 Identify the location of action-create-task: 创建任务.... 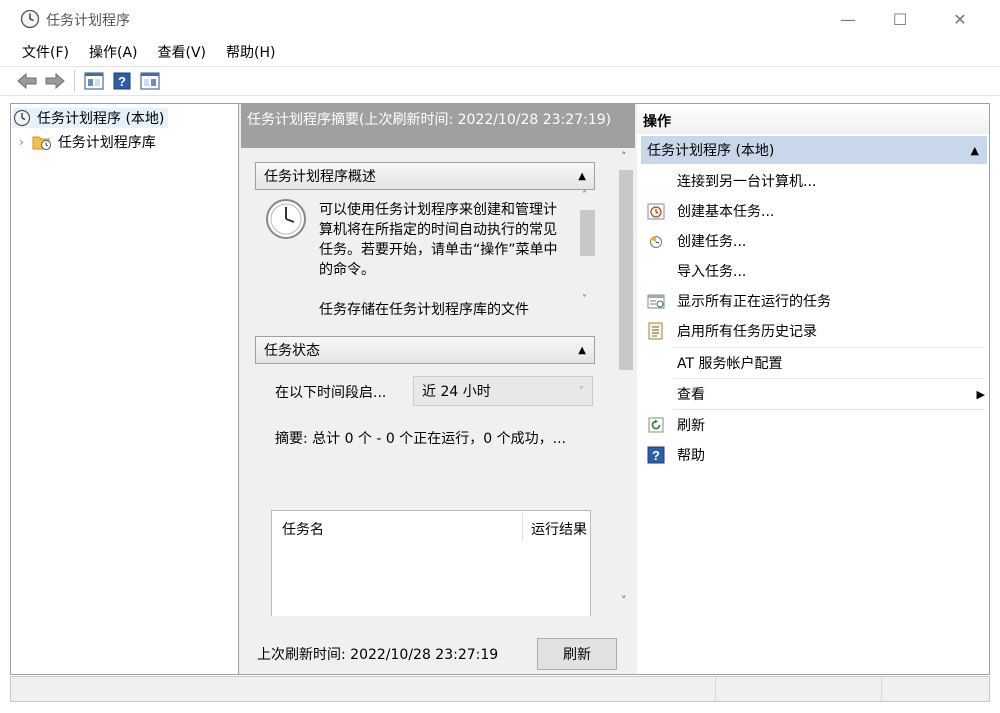
(814, 241).